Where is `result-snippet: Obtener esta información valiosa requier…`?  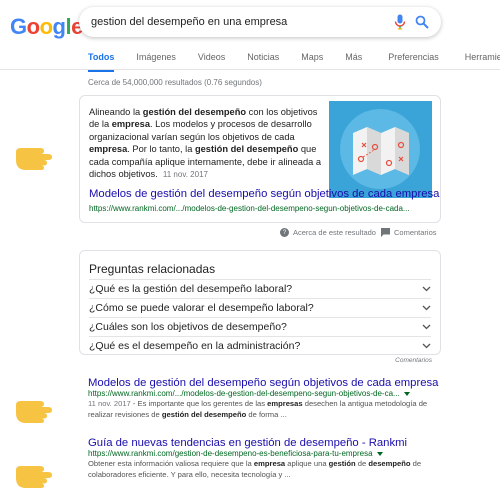
result-snippet: Obtener esta información valiosa requier… is located at coordinates (265, 469).